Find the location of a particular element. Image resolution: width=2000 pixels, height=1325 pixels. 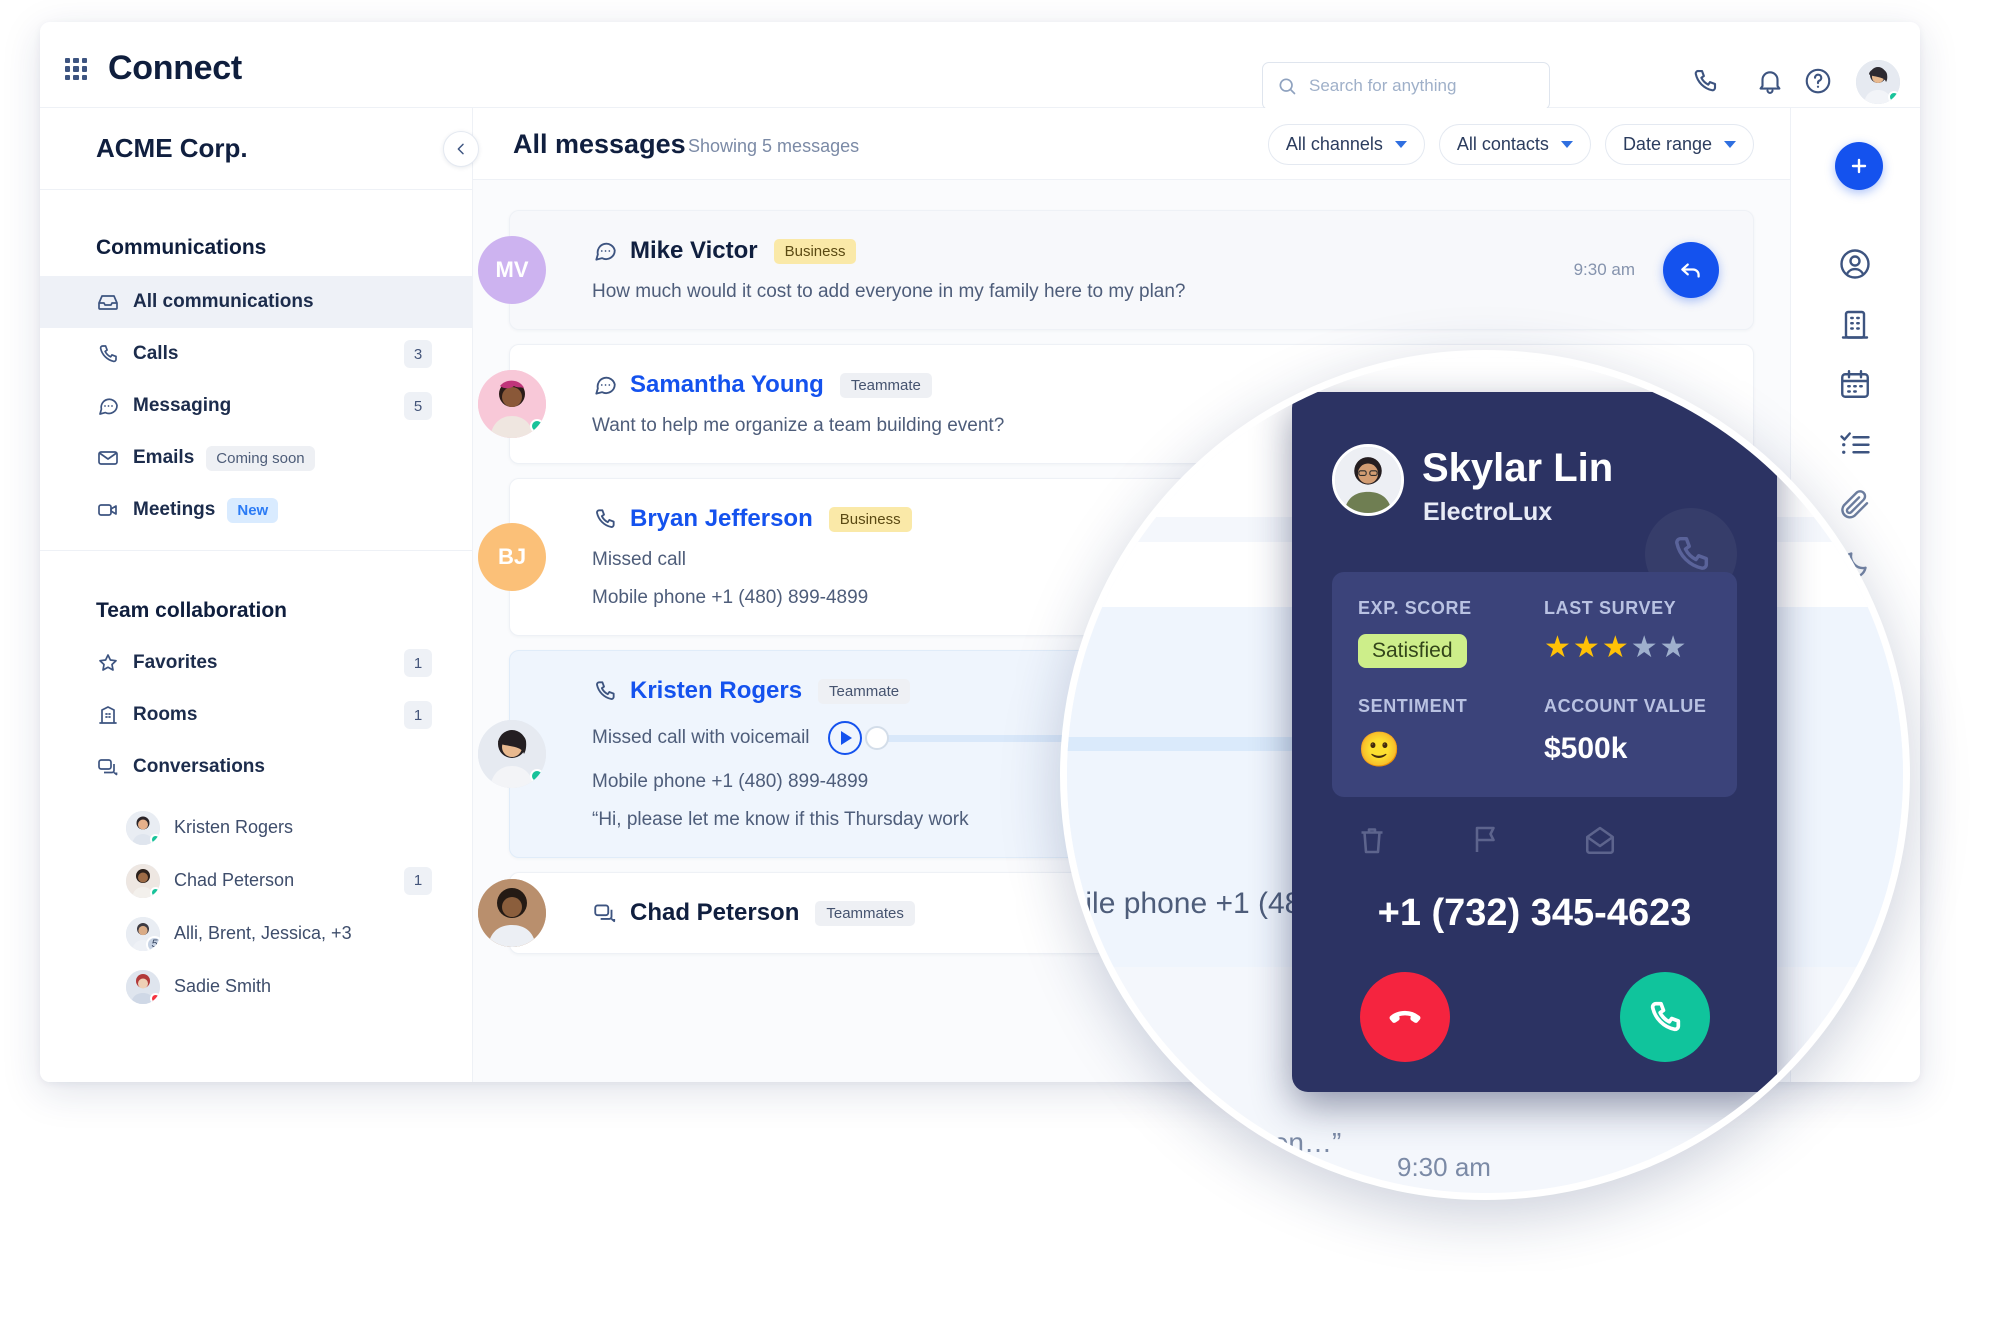

search-box is located at coordinates (1406, 86).